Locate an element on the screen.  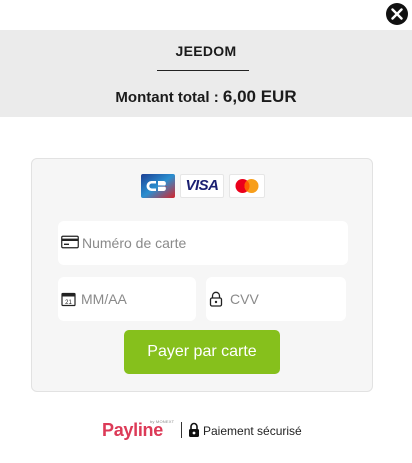
payline-sub-logo: by MONEXT is located at coordinates (162, 421).